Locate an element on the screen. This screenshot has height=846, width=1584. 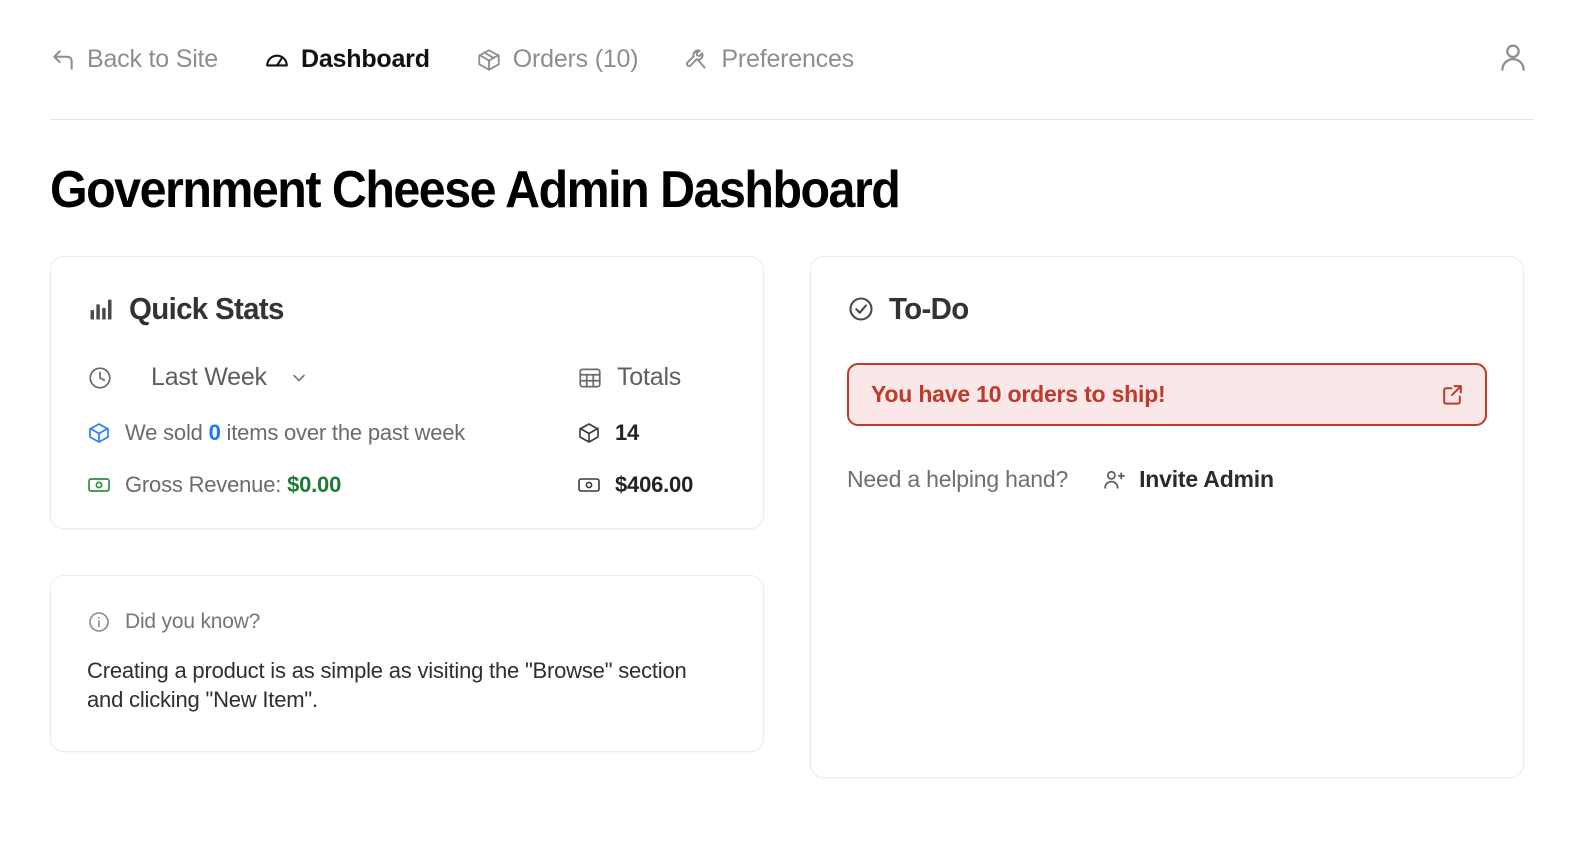
chevron-down-icon is located at coordinates (299, 378).